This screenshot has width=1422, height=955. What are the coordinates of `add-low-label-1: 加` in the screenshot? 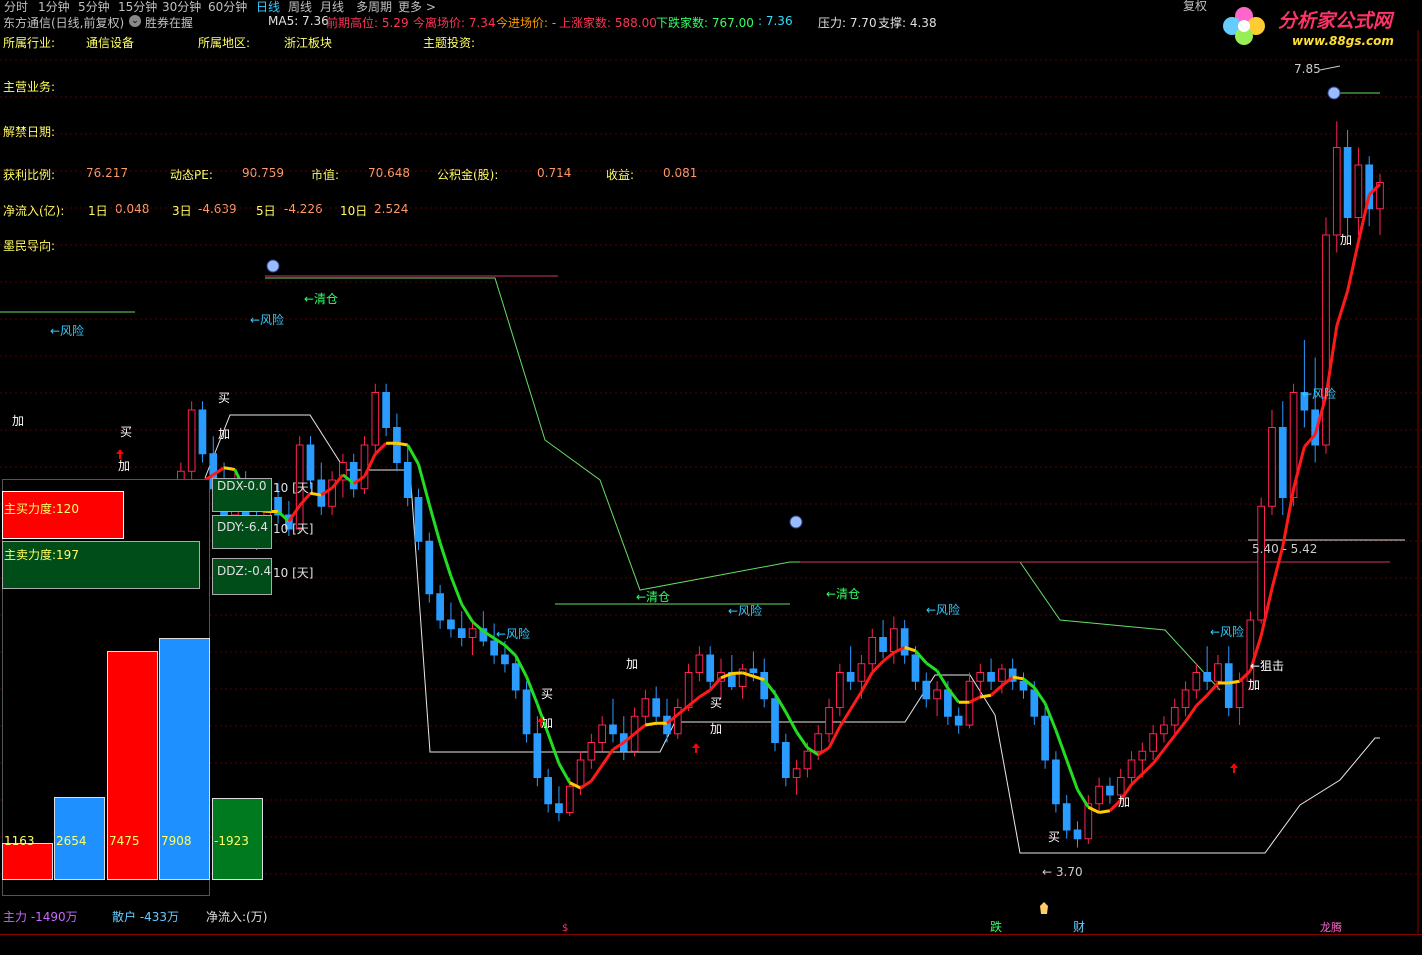 It's located at (547, 723).